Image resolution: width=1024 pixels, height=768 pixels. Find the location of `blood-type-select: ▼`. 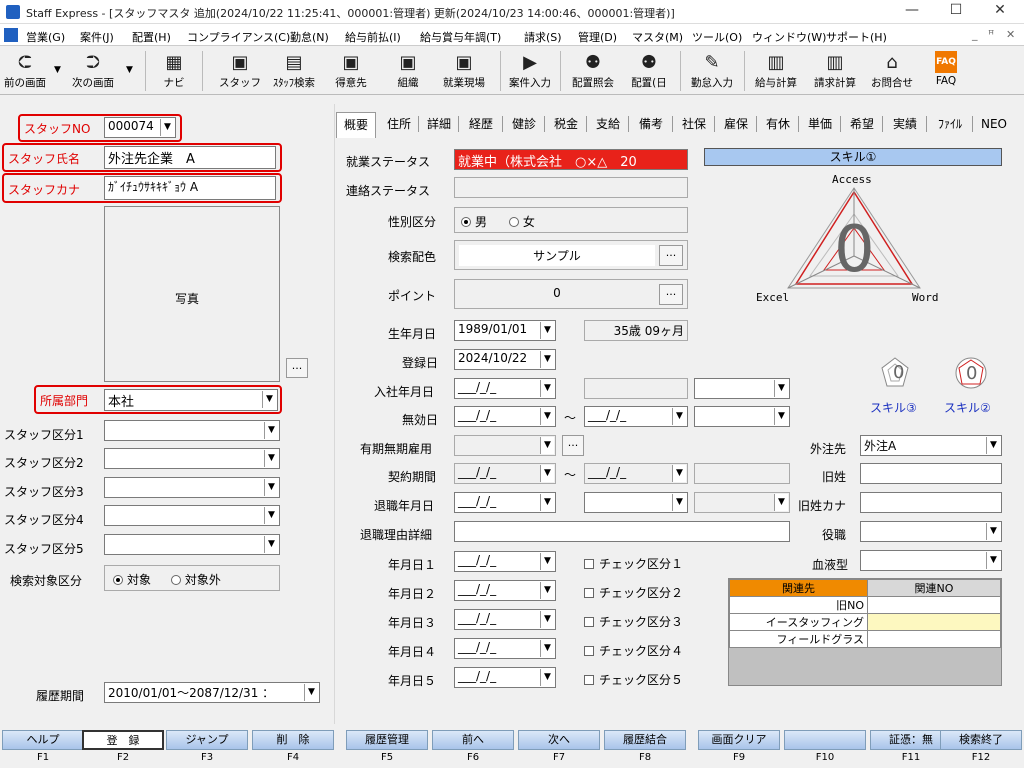

blood-type-select: ▼ is located at coordinates (931, 560).